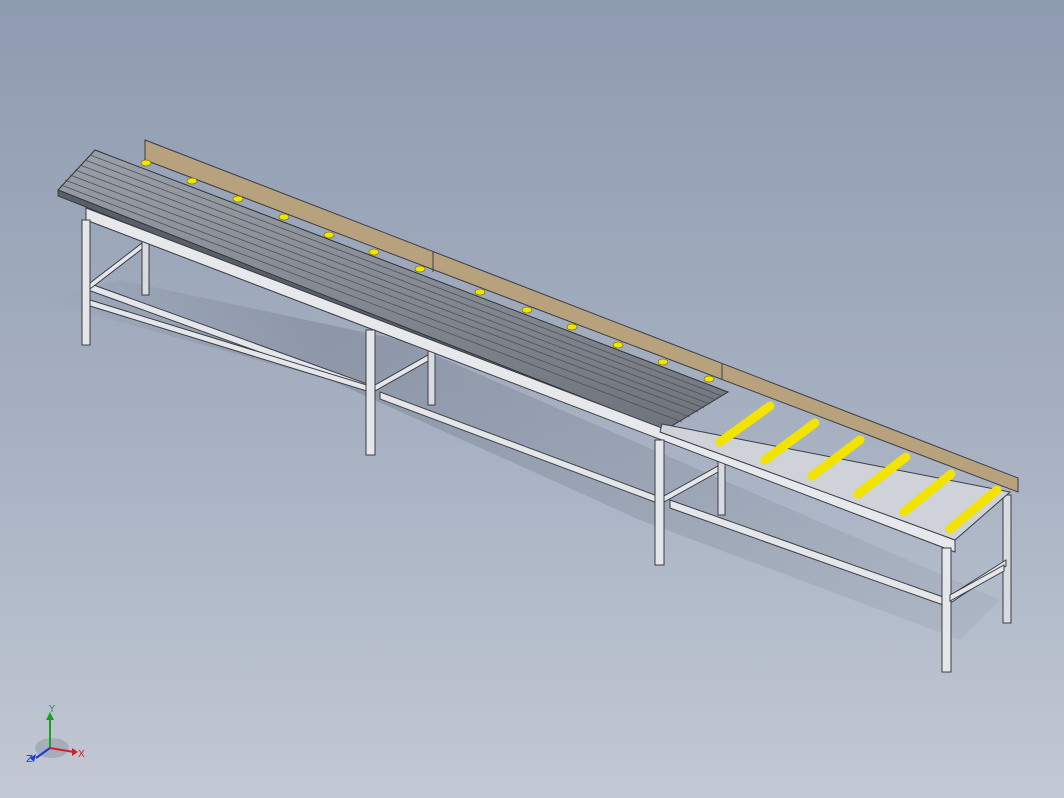  What do you see at coordinates (29, 759) in the screenshot?
I see `axis-label-z: Z` at bounding box center [29, 759].